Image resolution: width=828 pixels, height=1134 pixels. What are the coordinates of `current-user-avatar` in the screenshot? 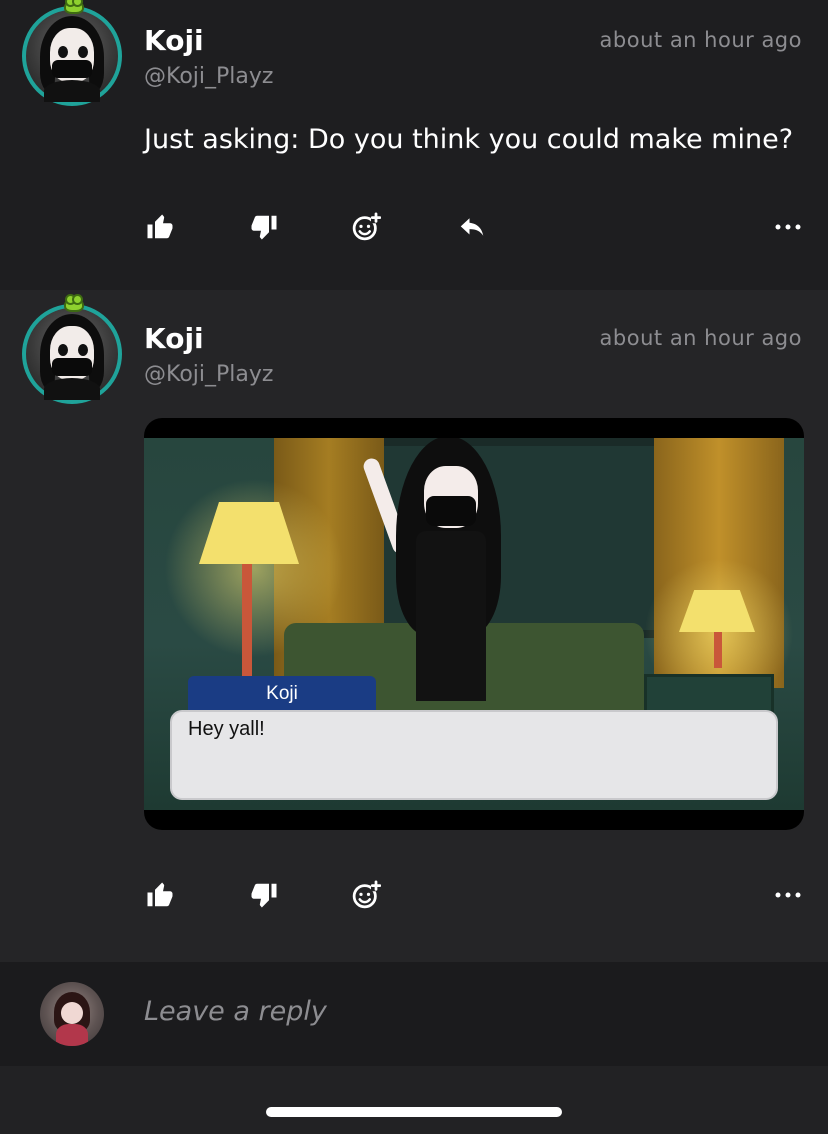 It's located at (72, 1014).